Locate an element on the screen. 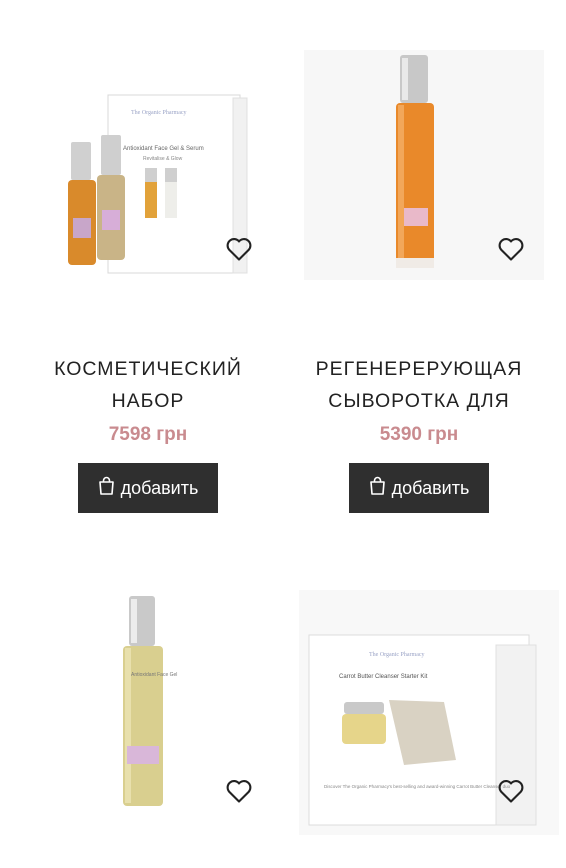 The width and height of the screenshot is (566, 868). product-title: РЕГЕНЕРЕРУЮЩАЯ СЫВОРОТКА ДЛЯ is located at coordinates (419, 385).